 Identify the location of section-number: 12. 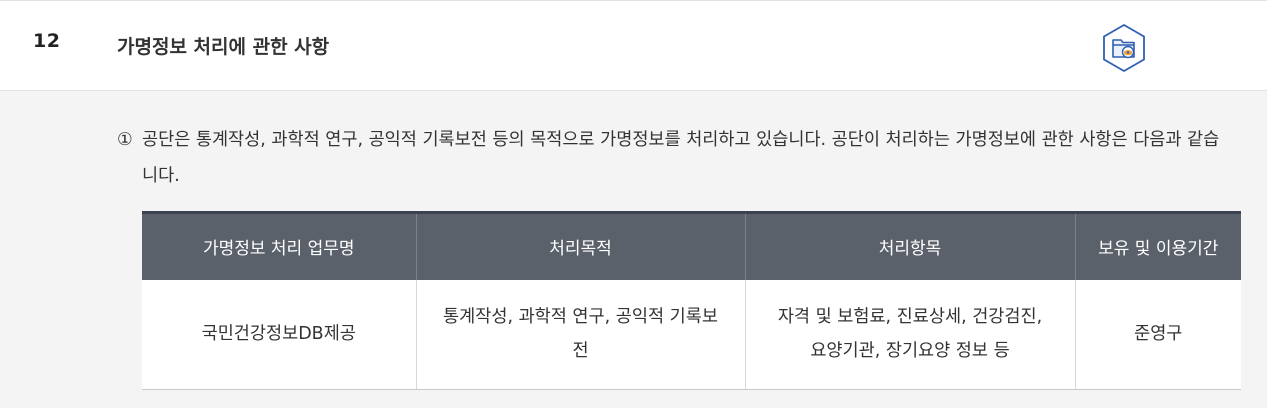
(47, 41).